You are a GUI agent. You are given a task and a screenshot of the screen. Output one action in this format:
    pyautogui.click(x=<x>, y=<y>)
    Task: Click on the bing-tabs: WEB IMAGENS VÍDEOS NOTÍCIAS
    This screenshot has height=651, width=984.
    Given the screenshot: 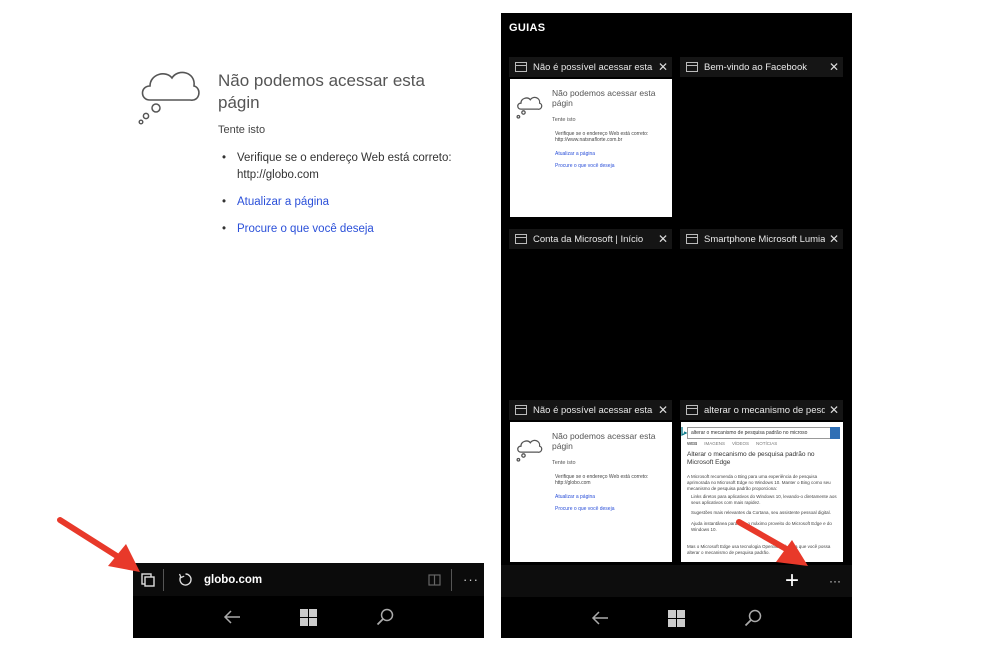 What is the action you would take?
    pyautogui.click(x=735, y=443)
    